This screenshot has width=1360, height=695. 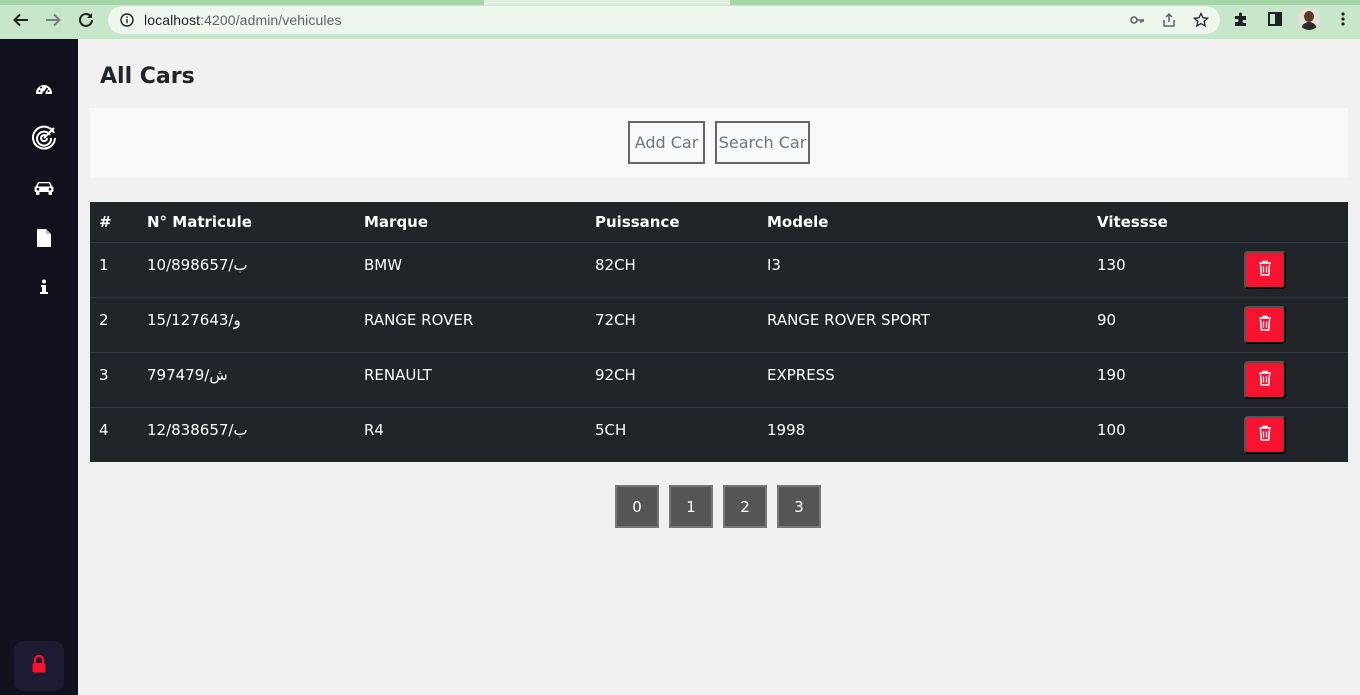 I want to click on cell-vitesse: 90, so click(x=1161, y=325).